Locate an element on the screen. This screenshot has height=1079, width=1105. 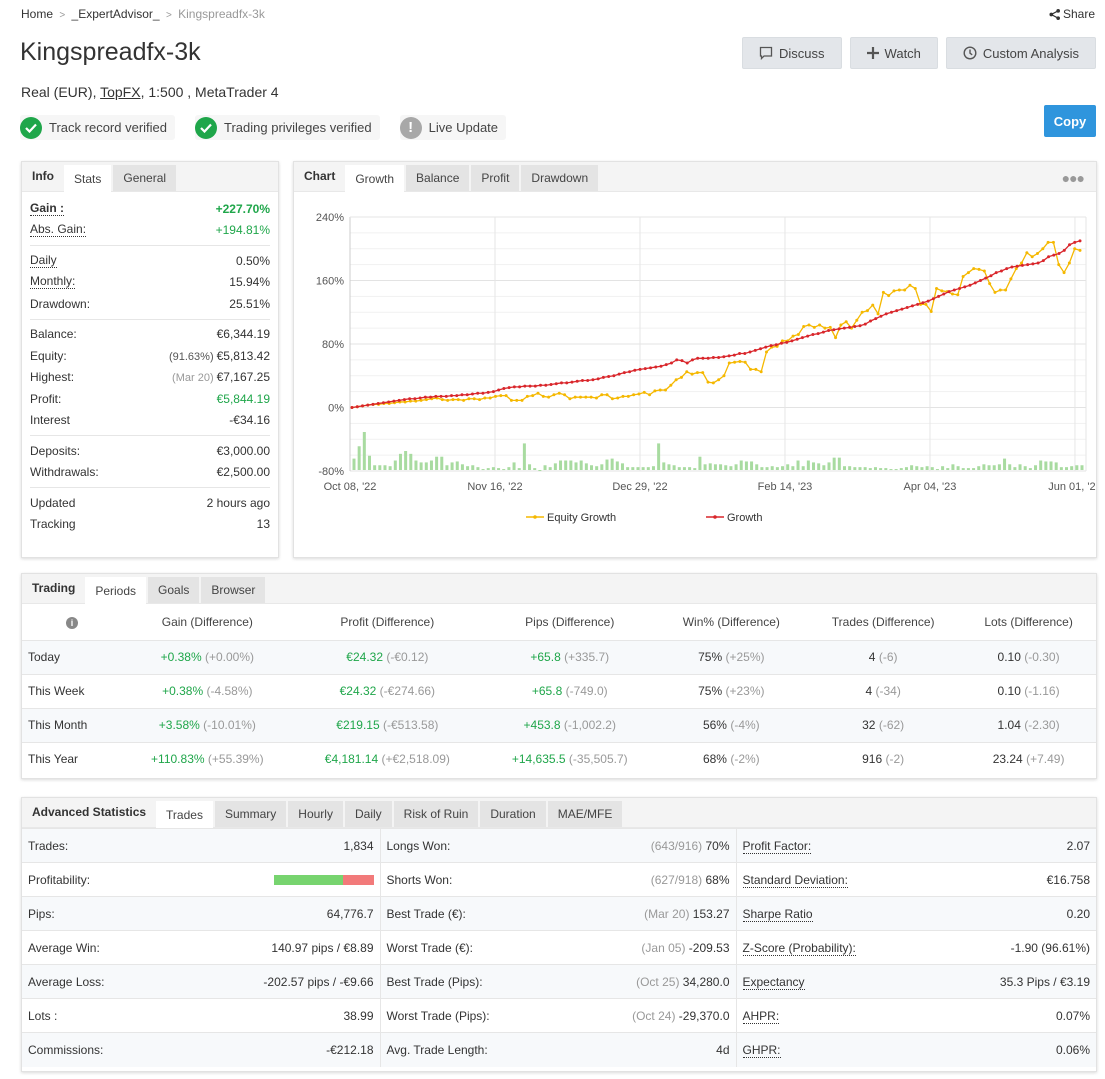
stat-label: Tracking is located at coordinates (53, 524).